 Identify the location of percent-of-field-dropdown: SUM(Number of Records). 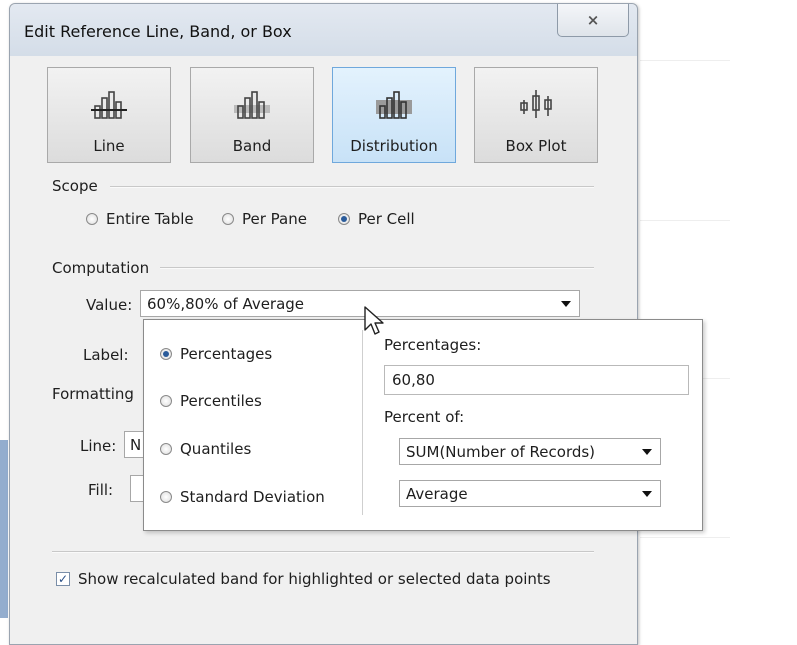
(530, 451).